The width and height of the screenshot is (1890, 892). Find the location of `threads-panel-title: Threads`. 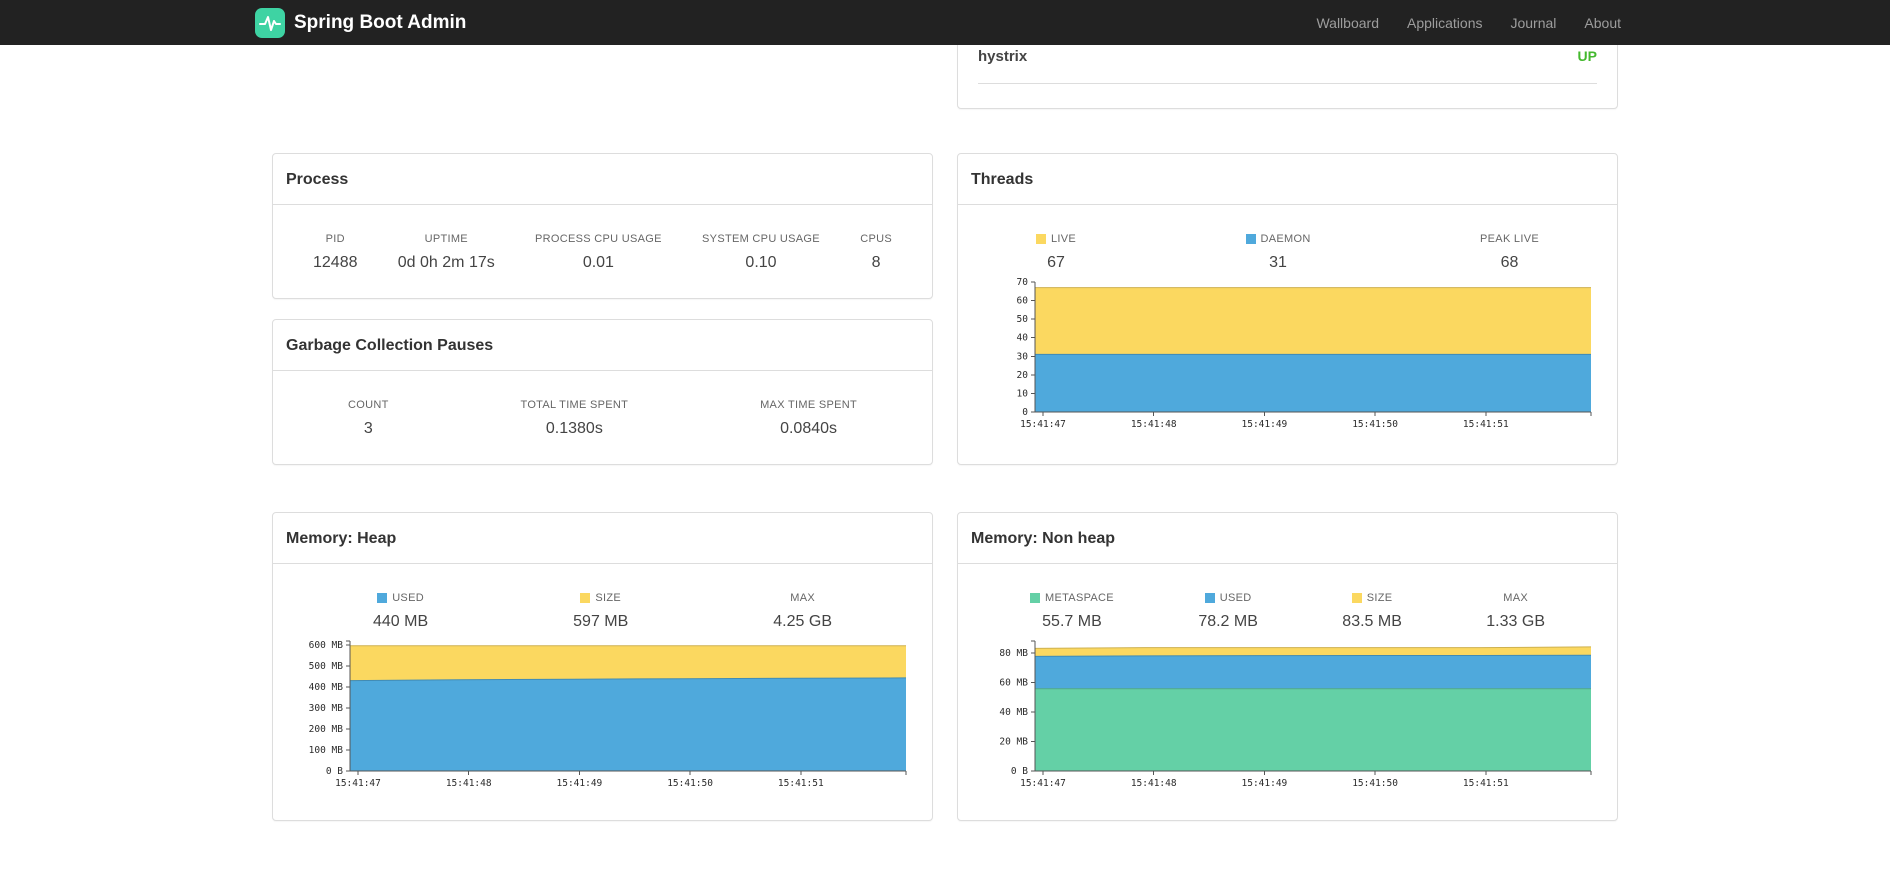

threads-panel-title: Threads is located at coordinates (1287, 179).